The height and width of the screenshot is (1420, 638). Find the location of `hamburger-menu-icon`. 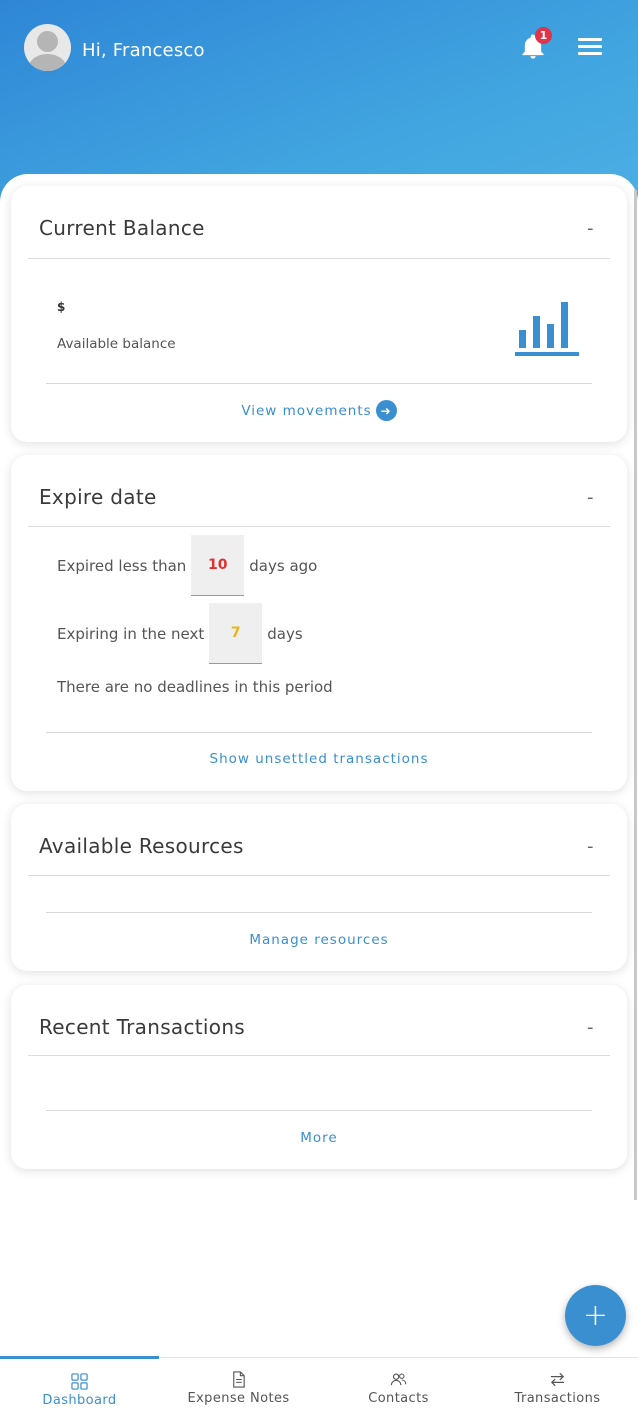

hamburger-menu-icon is located at coordinates (590, 48).